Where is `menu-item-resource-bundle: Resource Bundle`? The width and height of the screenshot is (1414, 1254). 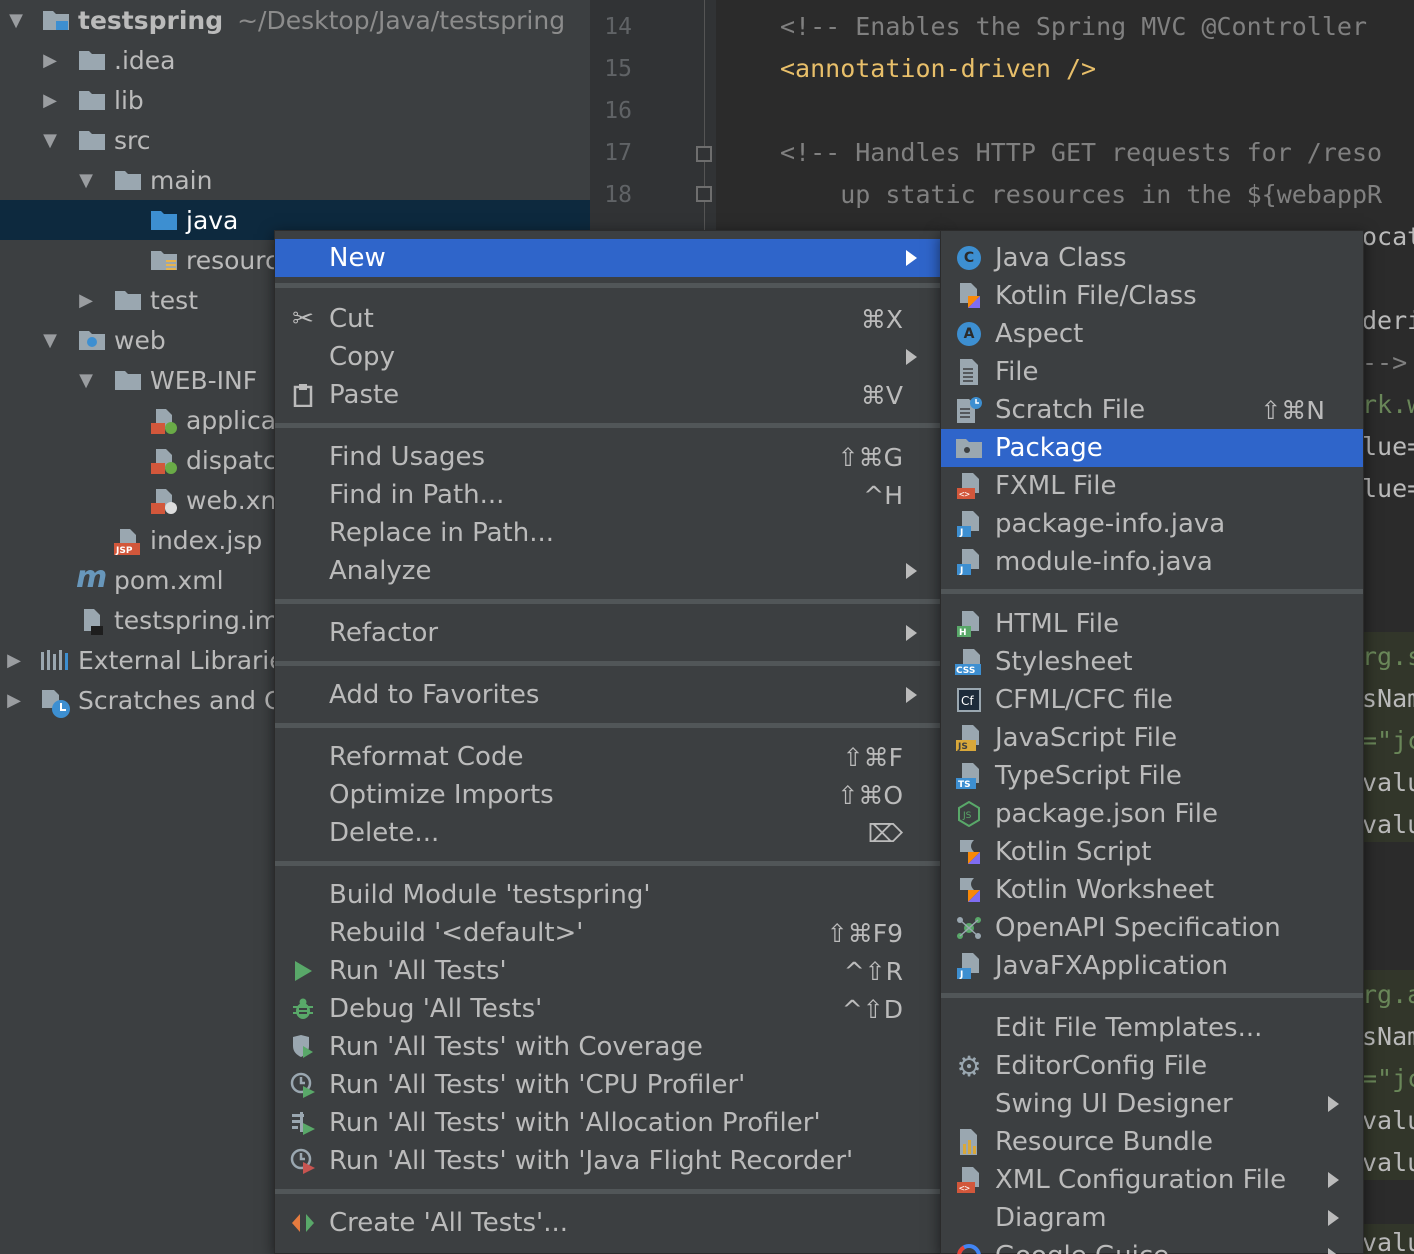 menu-item-resource-bundle: Resource Bundle is located at coordinates (1152, 1142).